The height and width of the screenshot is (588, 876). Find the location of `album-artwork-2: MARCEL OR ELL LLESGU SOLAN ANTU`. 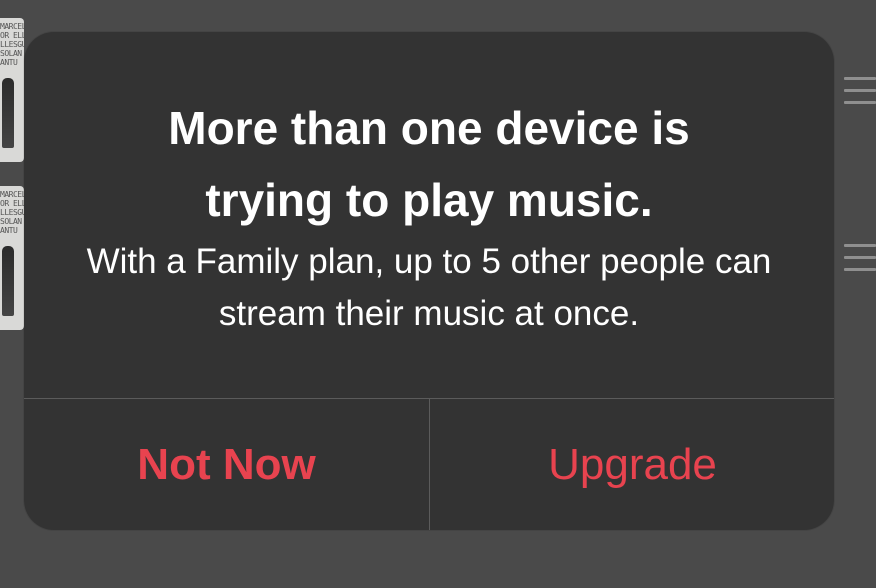

album-artwork-2: MARCEL OR ELL LLESGU SOLAN ANTU is located at coordinates (12, 258).